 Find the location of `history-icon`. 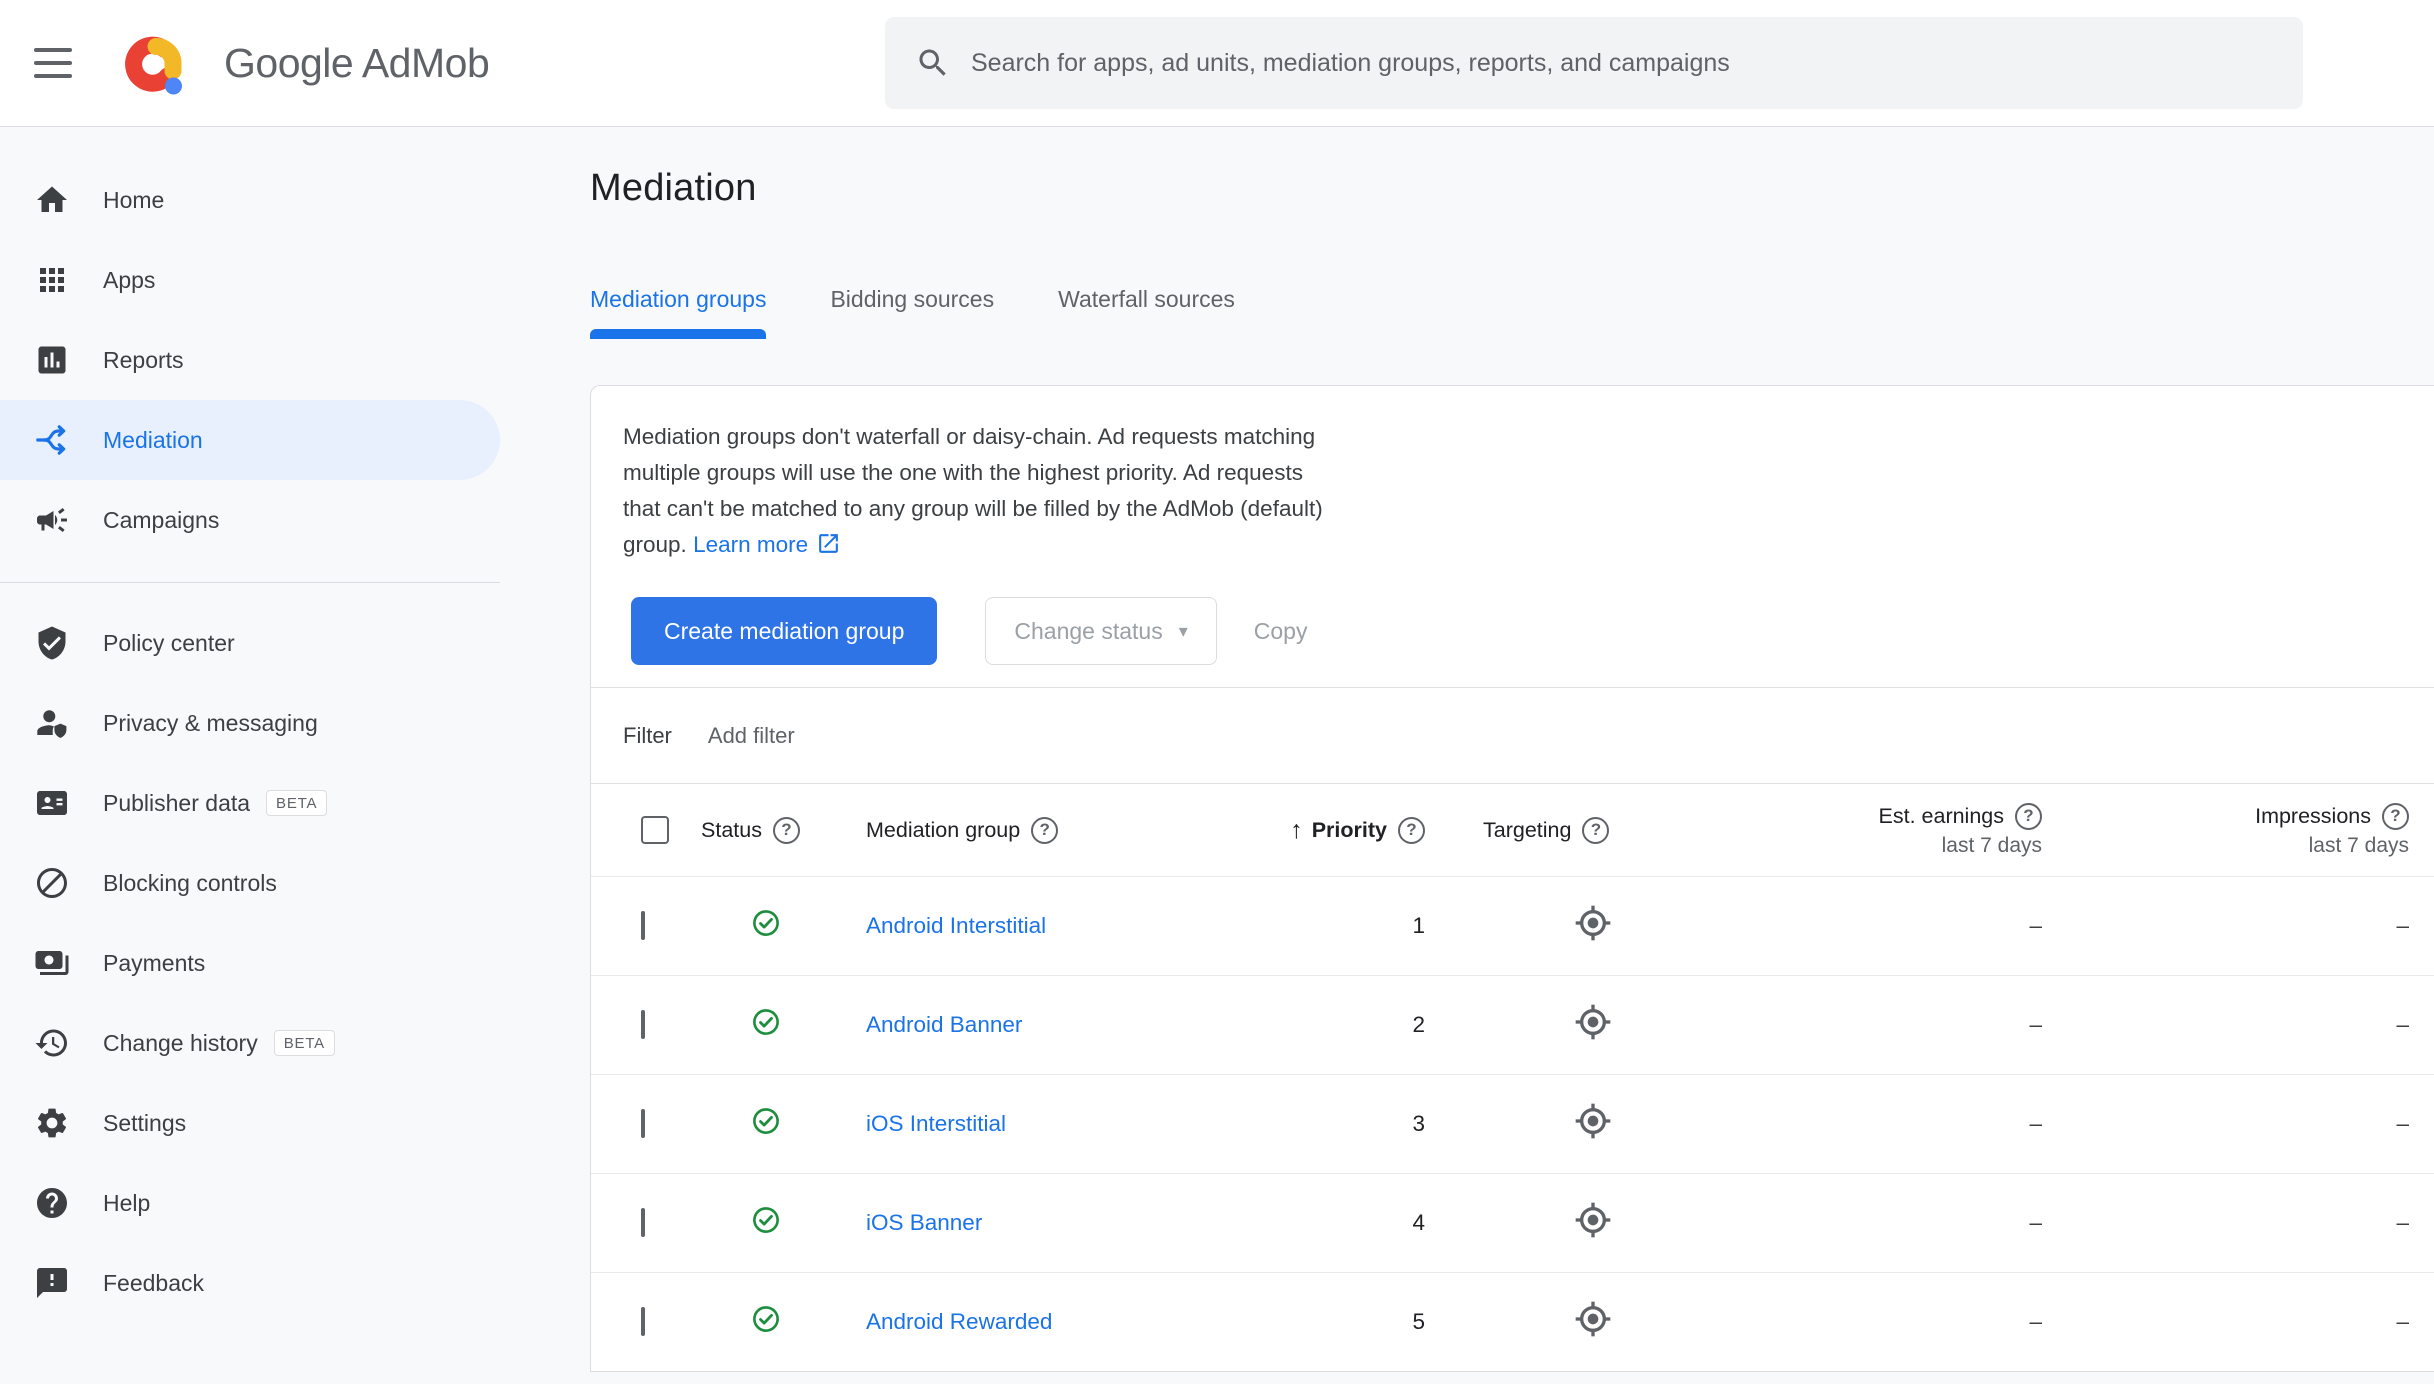

history-icon is located at coordinates (52, 1043).